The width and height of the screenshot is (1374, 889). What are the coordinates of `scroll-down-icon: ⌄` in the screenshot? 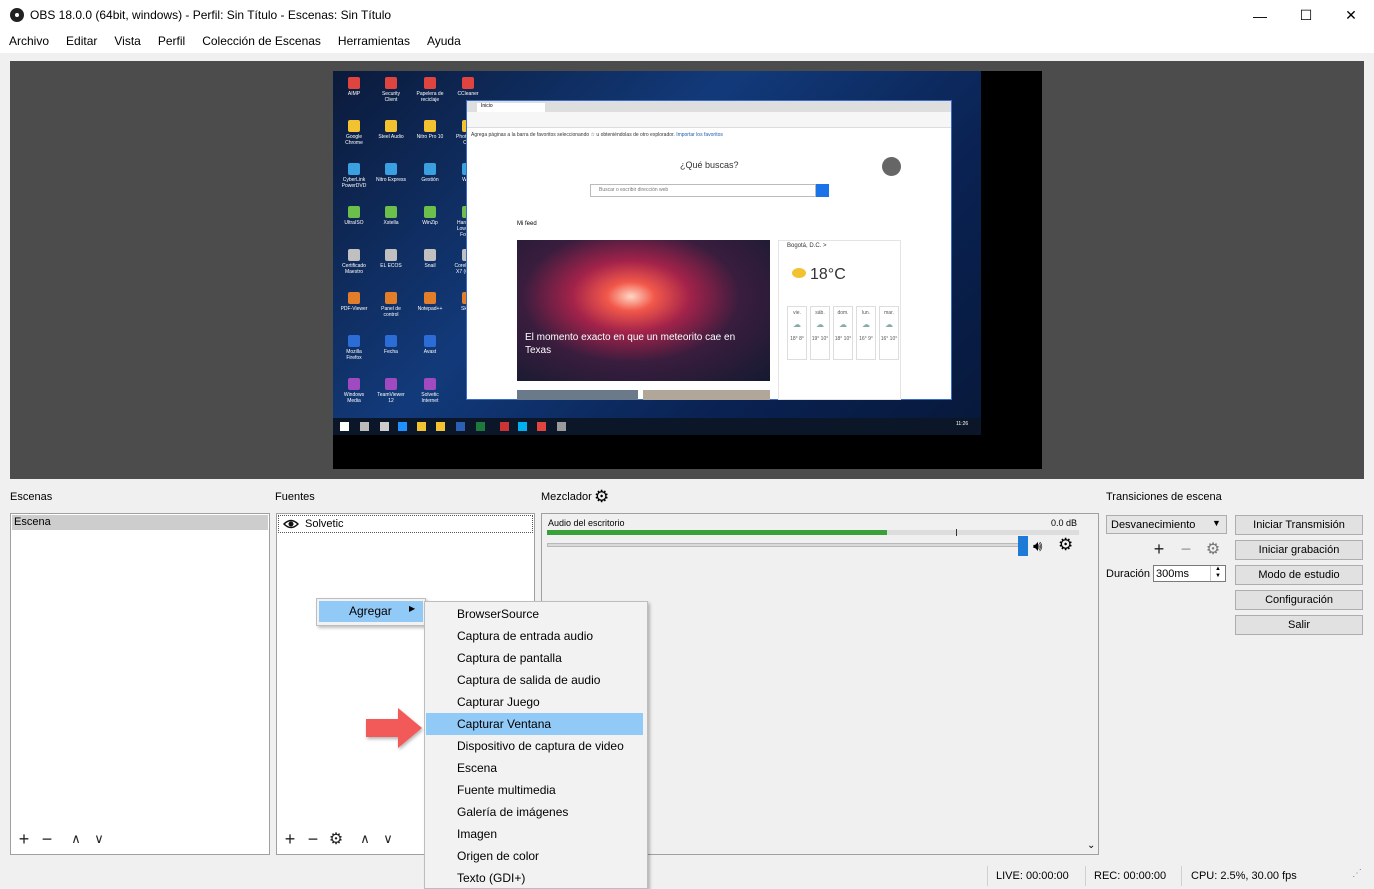 It's located at (1091, 845).